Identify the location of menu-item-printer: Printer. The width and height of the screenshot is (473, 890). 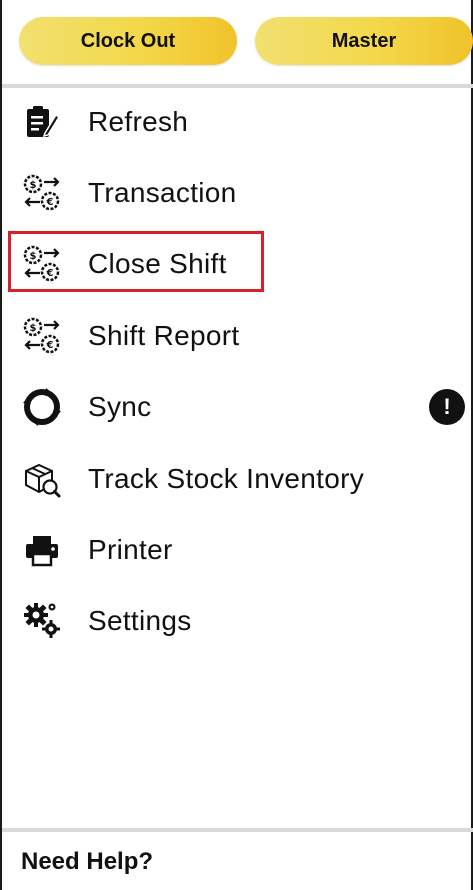
(236, 550).